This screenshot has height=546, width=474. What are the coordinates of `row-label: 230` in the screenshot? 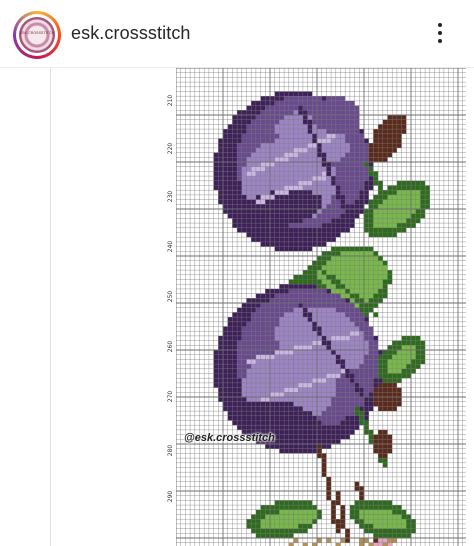 It's located at (171, 196).